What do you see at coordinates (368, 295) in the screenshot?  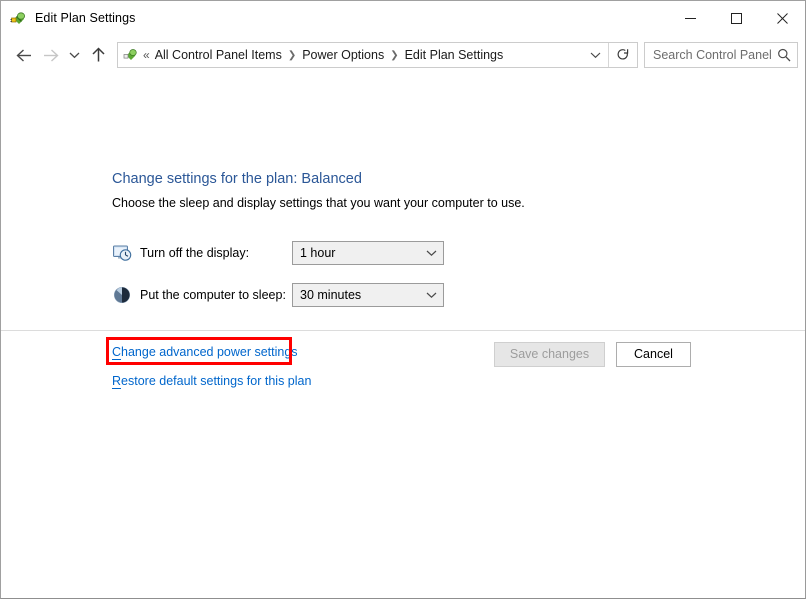 I see `combo-put-computer-to-sleep: 30 minutes` at bounding box center [368, 295].